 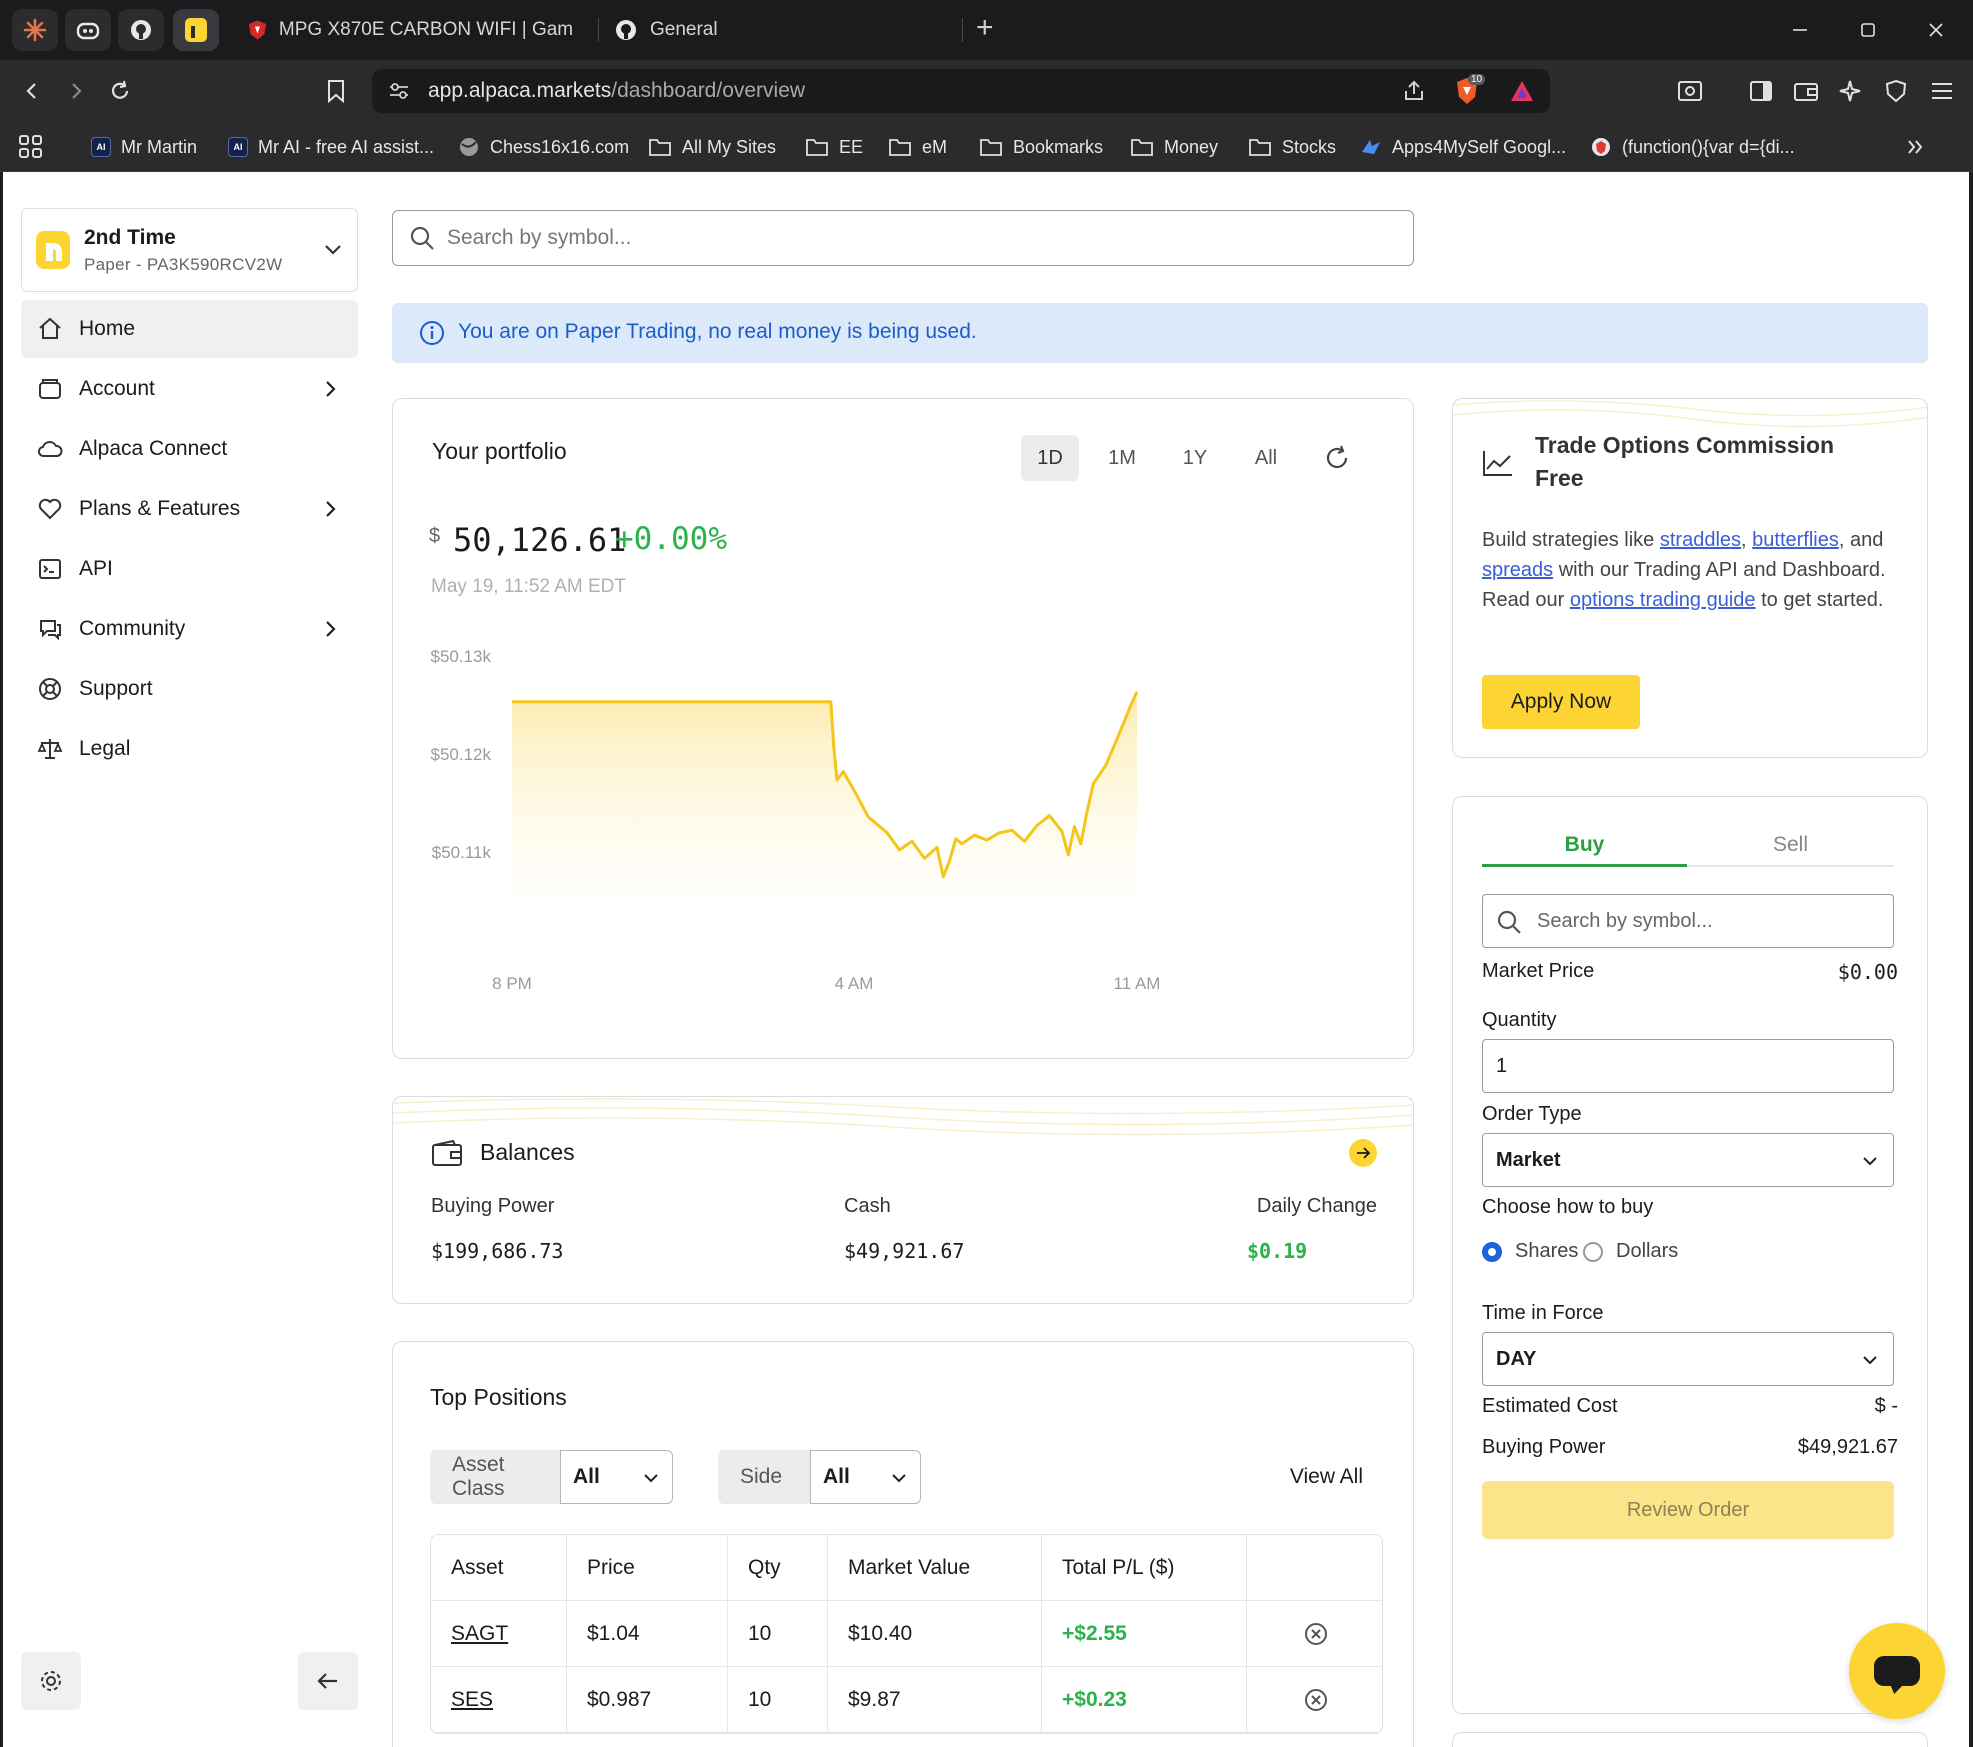 What do you see at coordinates (616, 91) in the screenshot?
I see `url-text: app.alpaca.markets/dashboard/overview` at bounding box center [616, 91].